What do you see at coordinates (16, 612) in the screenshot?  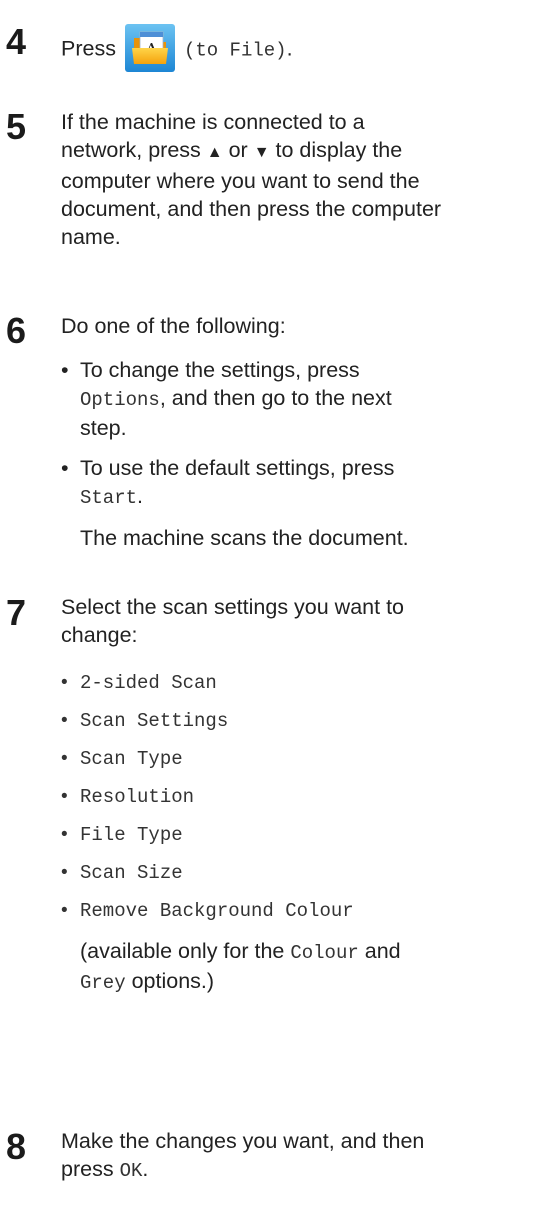 I see `step-number: 7` at bounding box center [16, 612].